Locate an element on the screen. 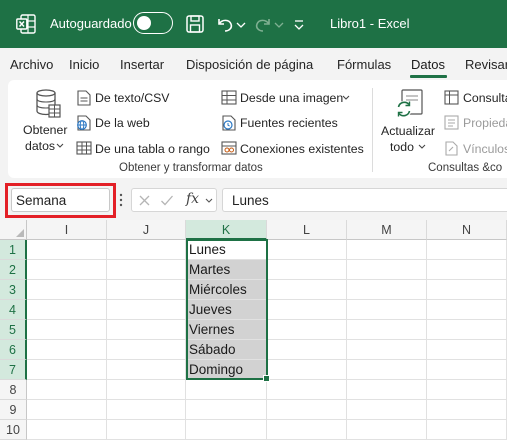  undo-dropdown-icon is located at coordinates (241, 24).